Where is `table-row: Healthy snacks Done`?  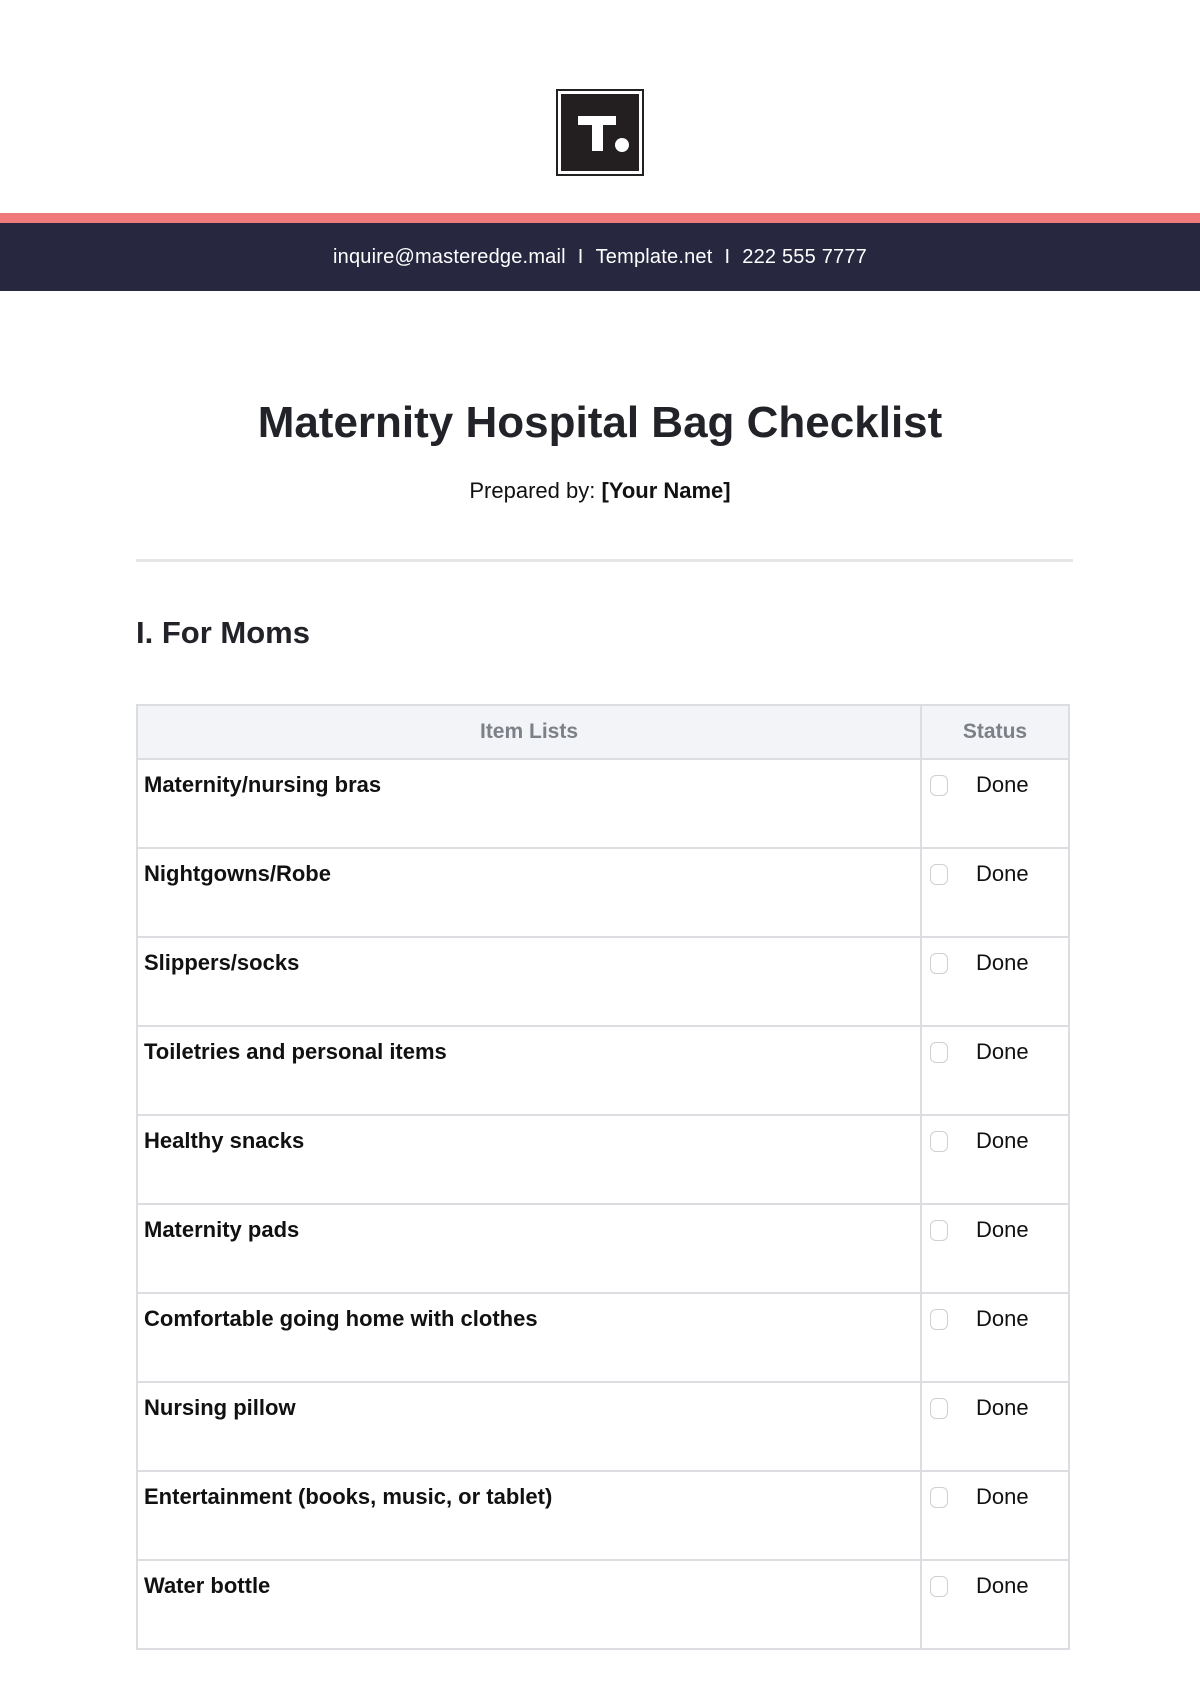 table-row: Healthy snacks Done is located at coordinates (603, 1159).